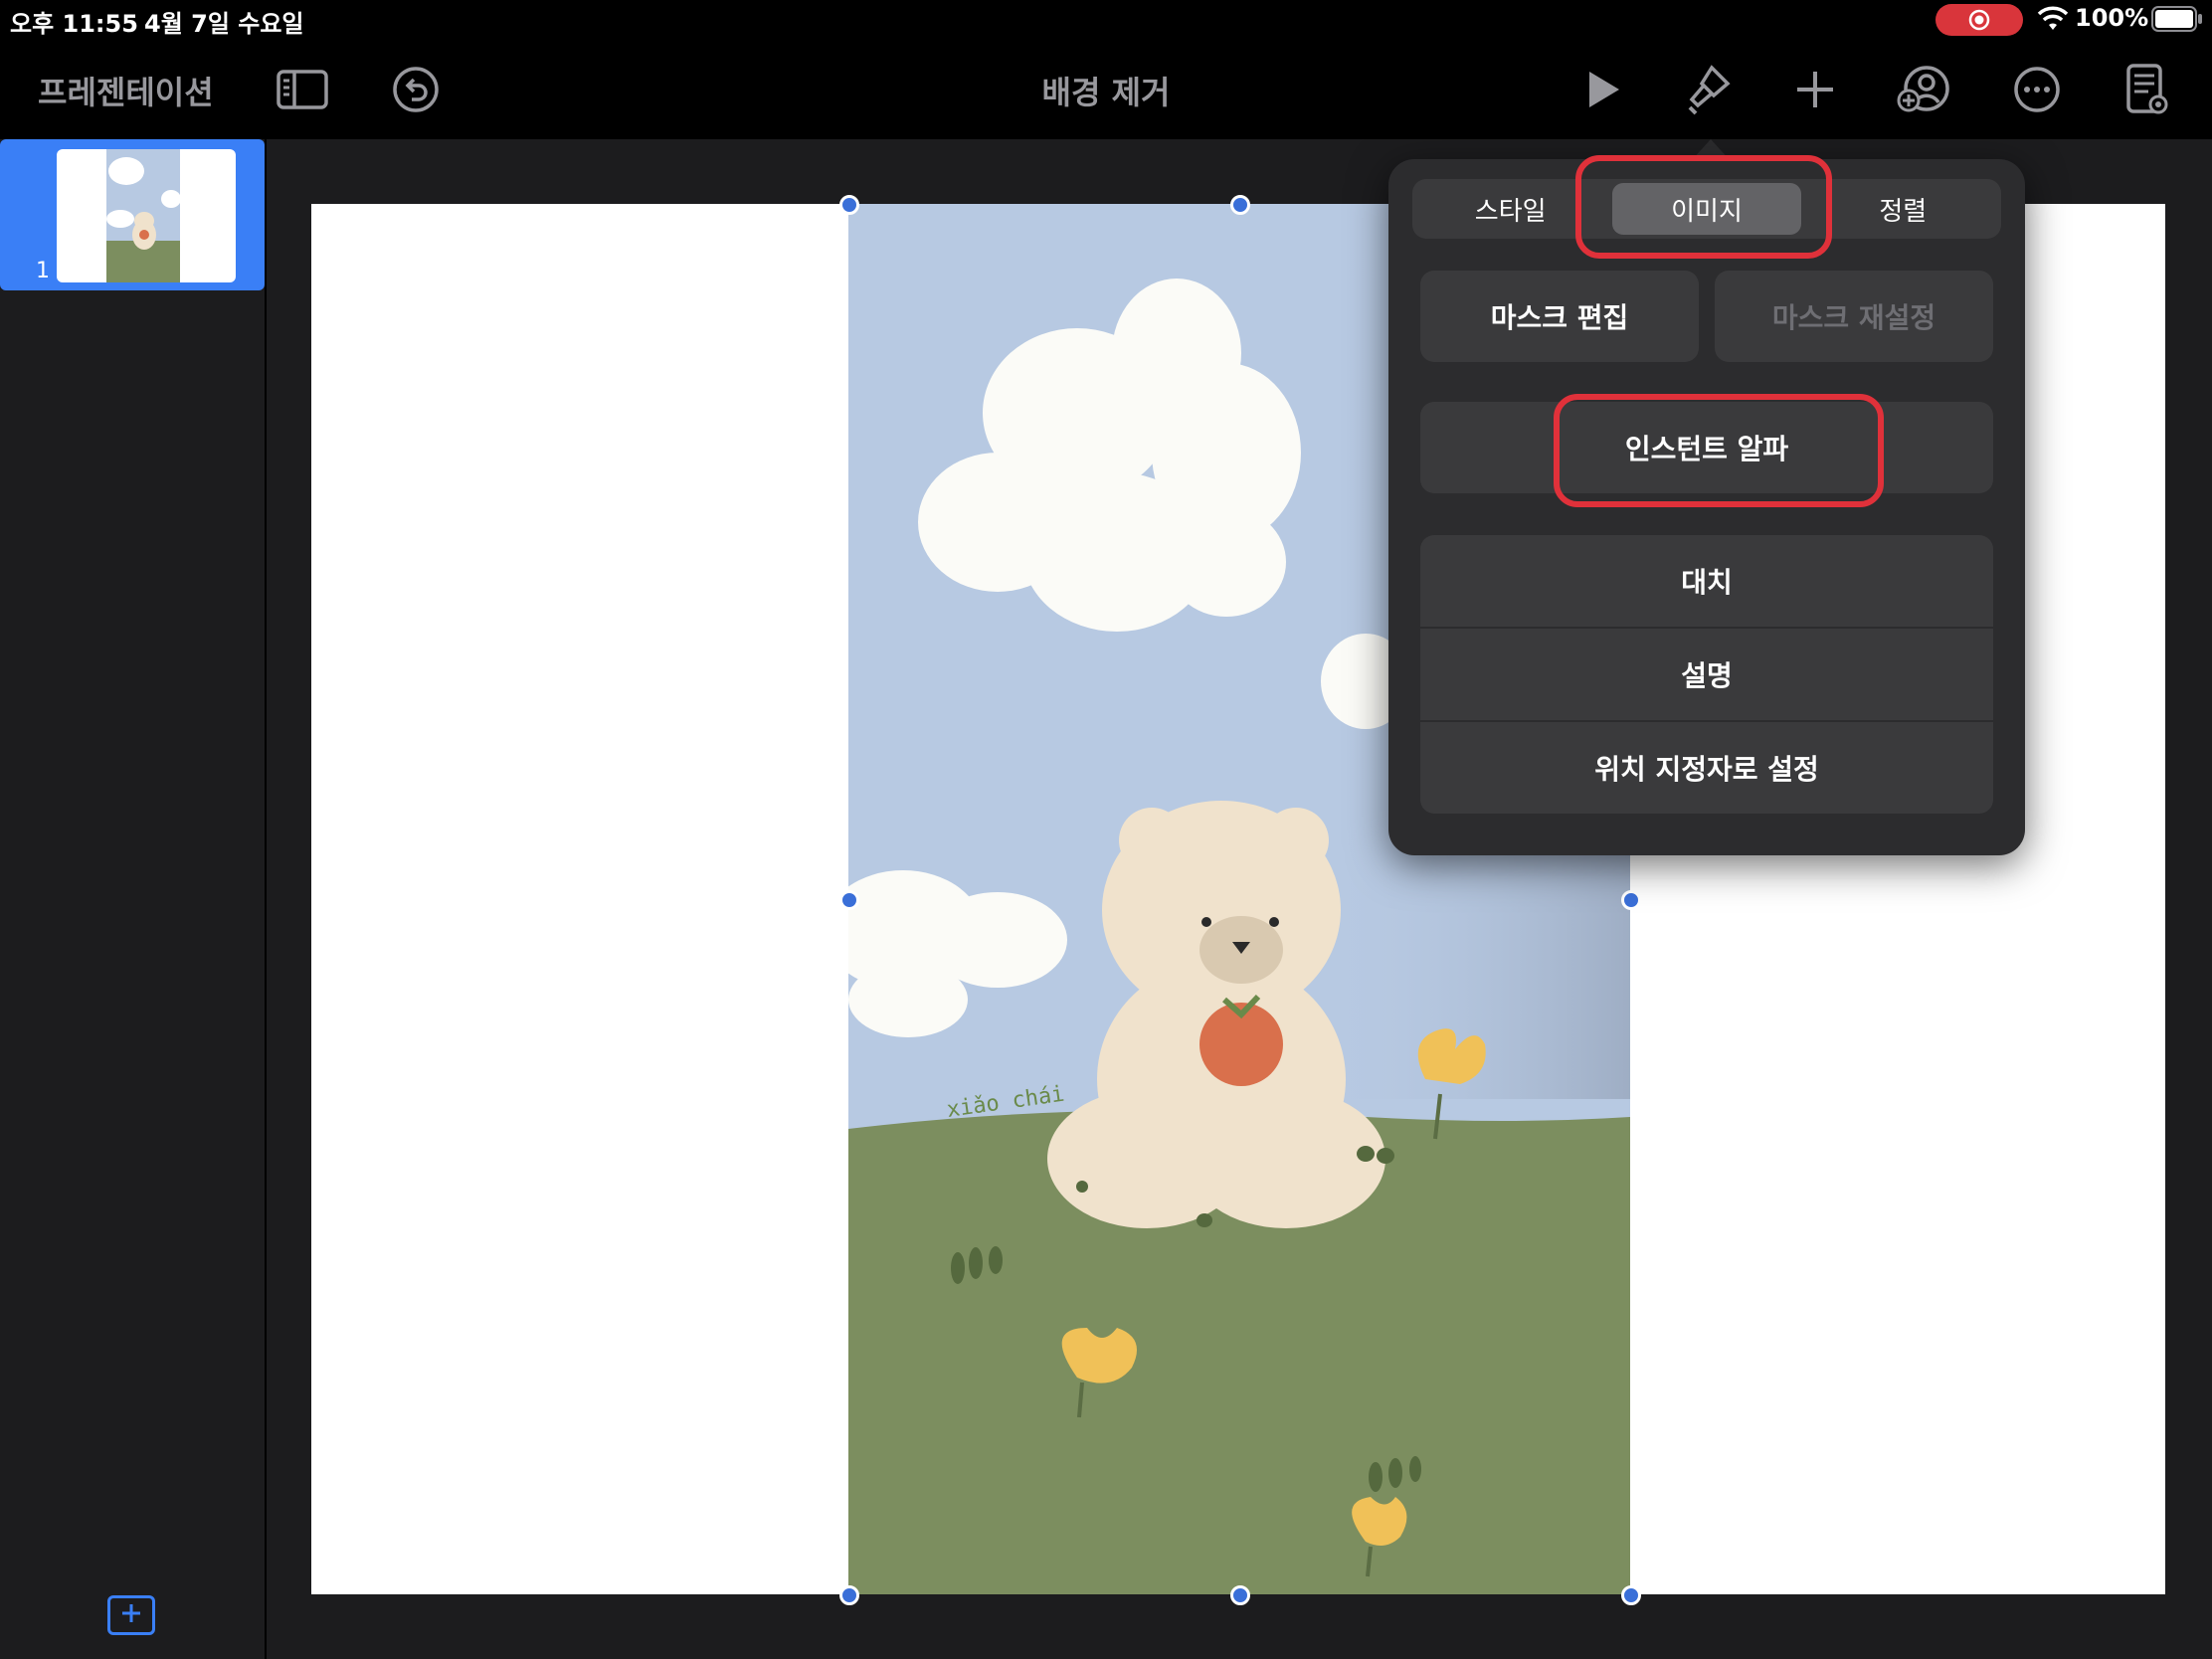 The height and width of the screenshot is (1659, 2212). What do you see at coordinates (133, 899) in the screenshot?
I see `slide-navigator: 1` at bounding box center [133, 899].